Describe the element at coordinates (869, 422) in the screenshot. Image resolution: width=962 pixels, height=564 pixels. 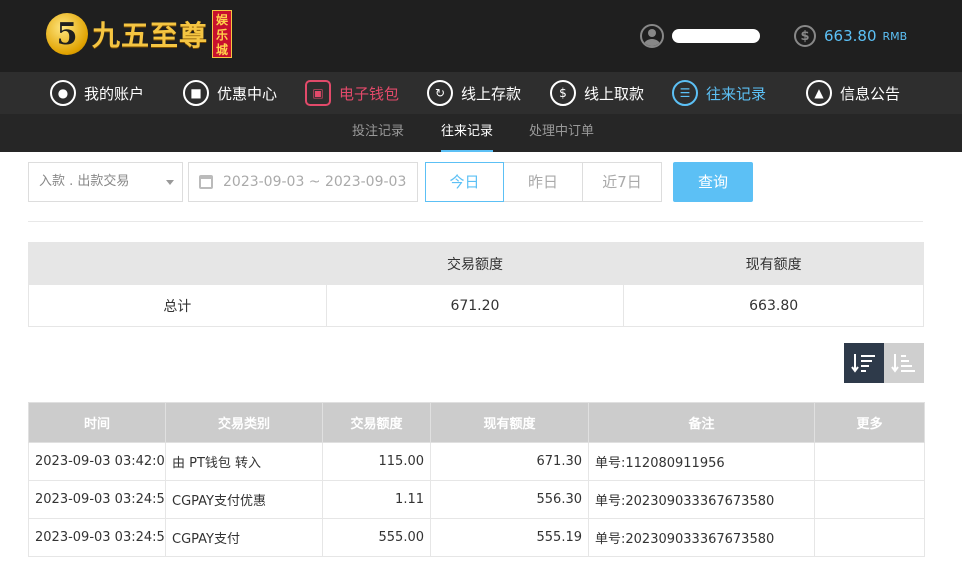
I see `column-header-more: 更多` at that location.